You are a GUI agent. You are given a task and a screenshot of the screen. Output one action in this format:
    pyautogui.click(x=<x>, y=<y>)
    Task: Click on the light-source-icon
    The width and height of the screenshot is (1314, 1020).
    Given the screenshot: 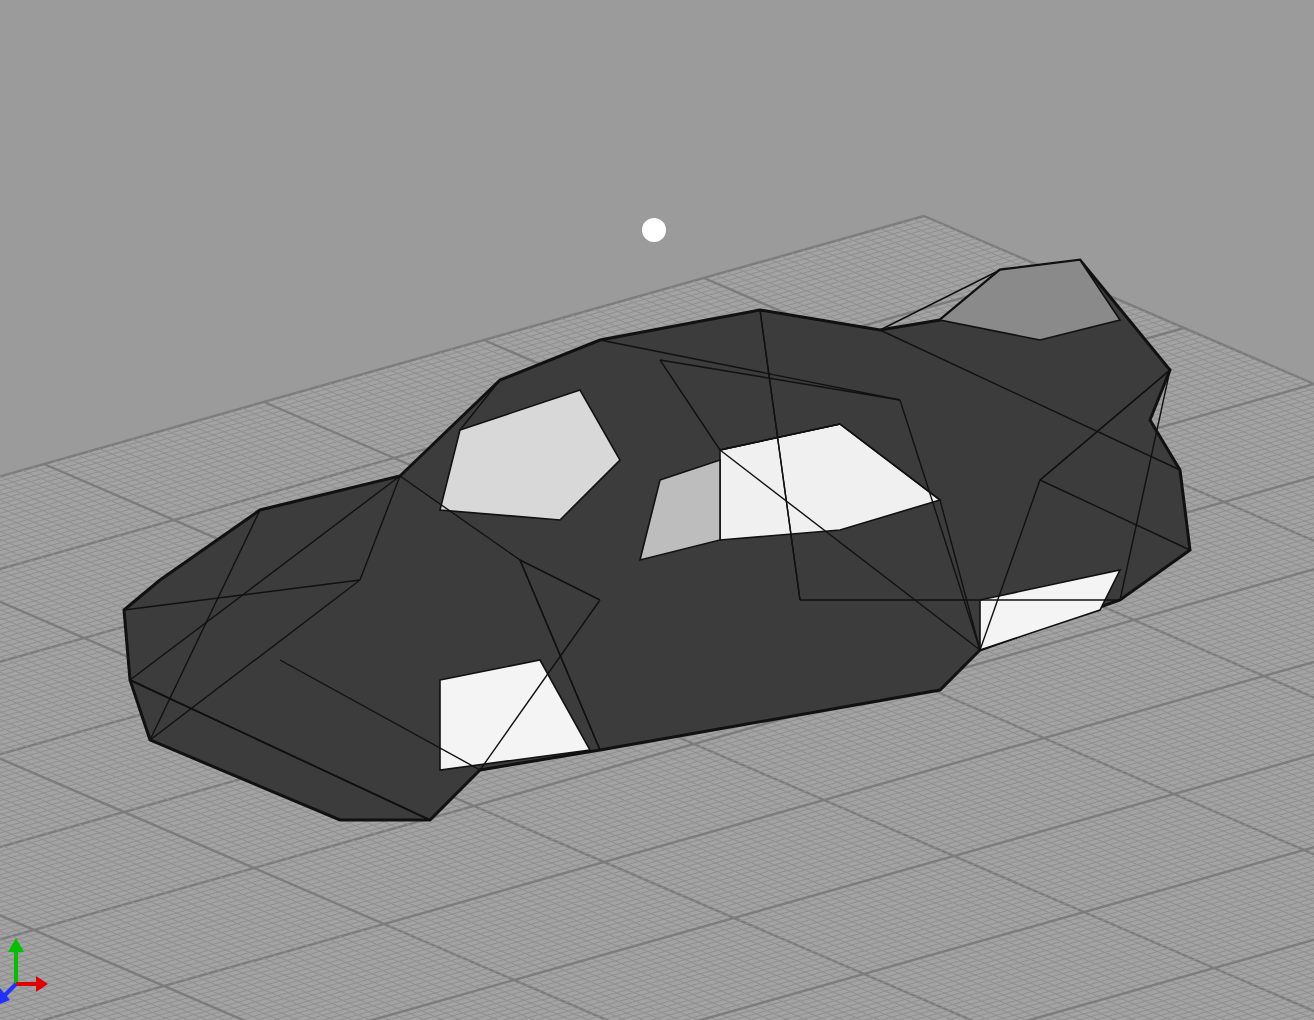 What is the action you would take?
    pyautogui.click(x=654, y=230)
    